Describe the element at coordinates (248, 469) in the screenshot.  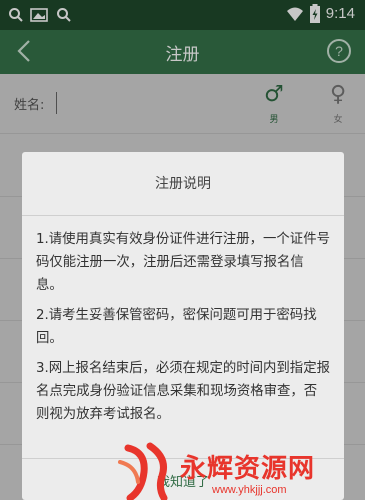
I see `watermark-text: 永辉资源网` at that location.